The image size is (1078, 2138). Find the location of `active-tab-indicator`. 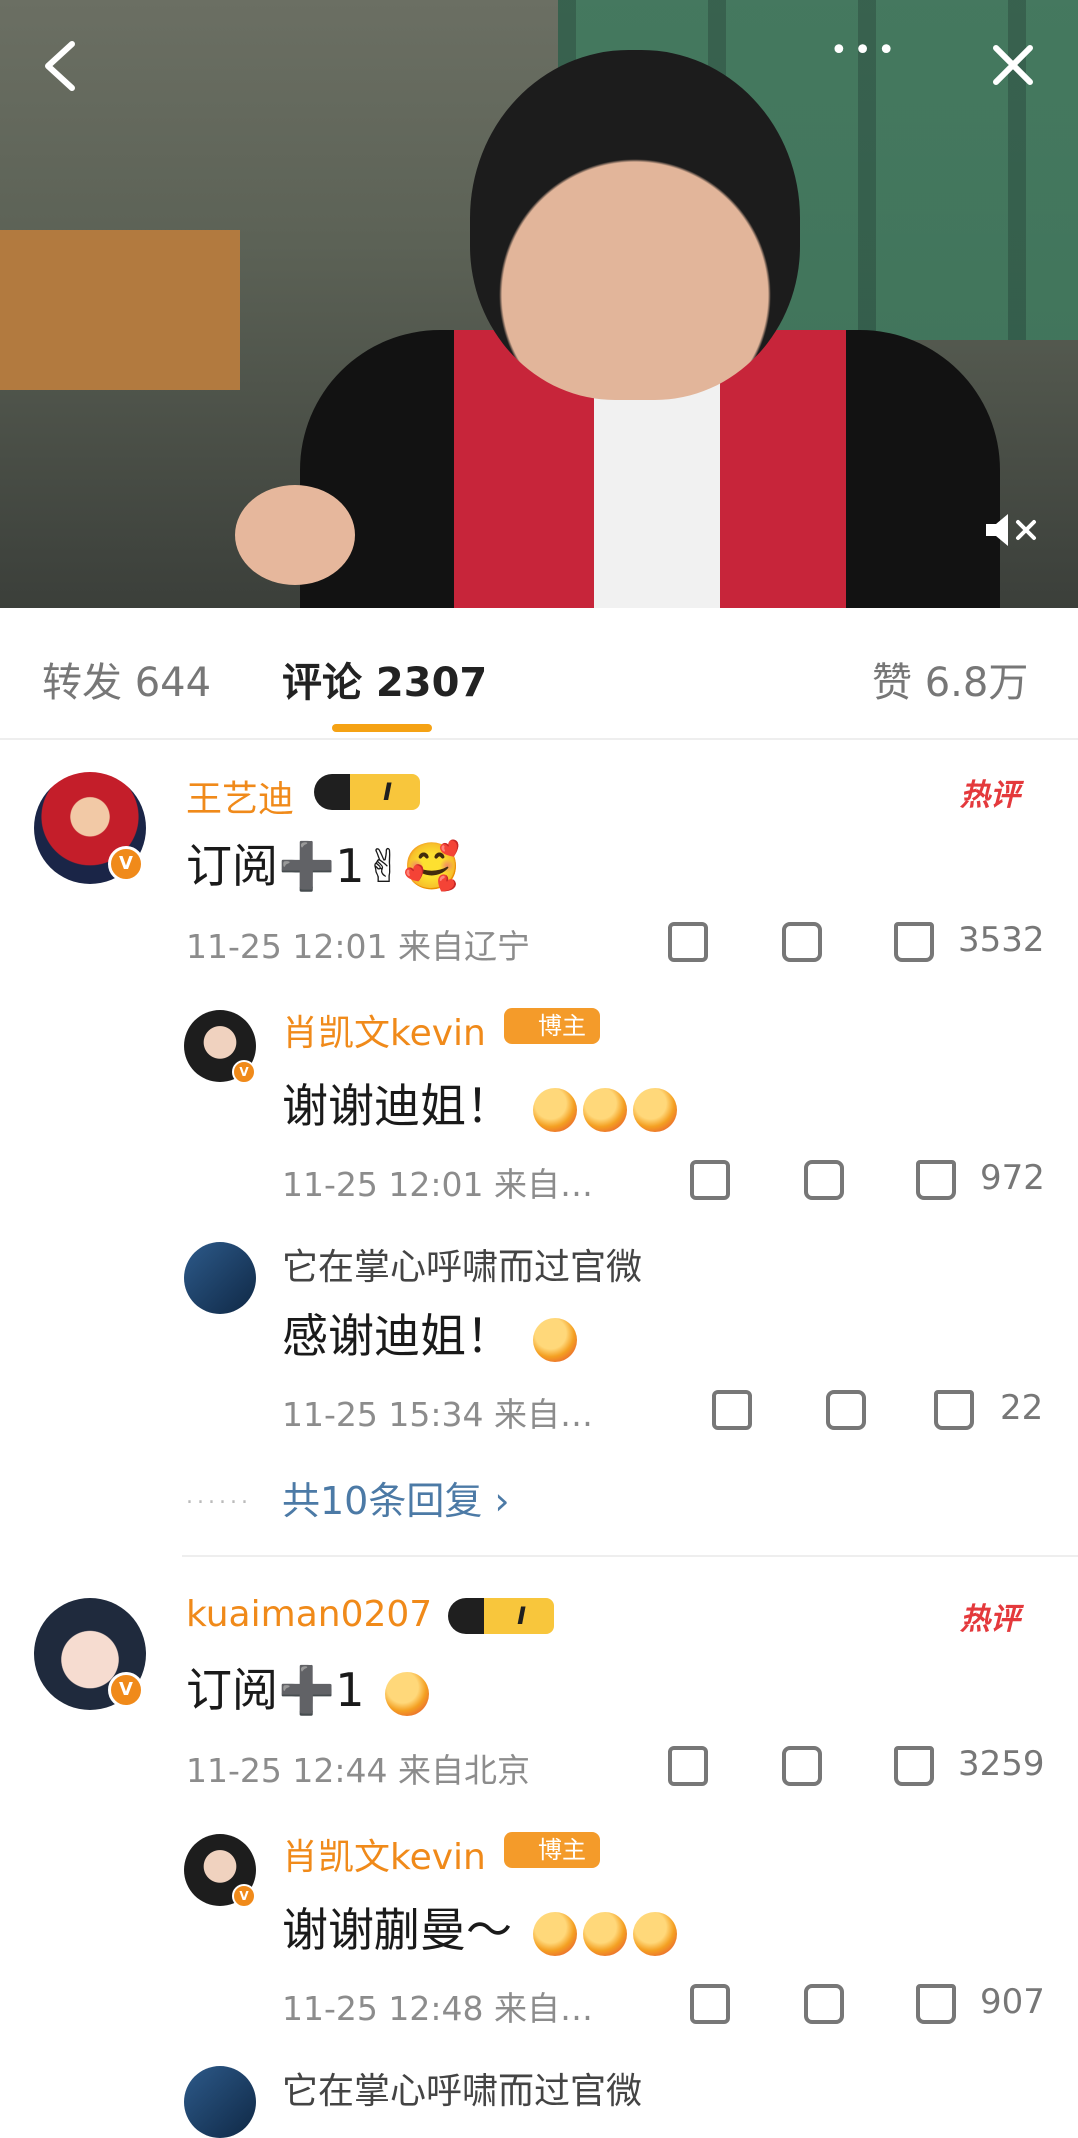

active-tab-indicator is located at coordinates (382, 728).